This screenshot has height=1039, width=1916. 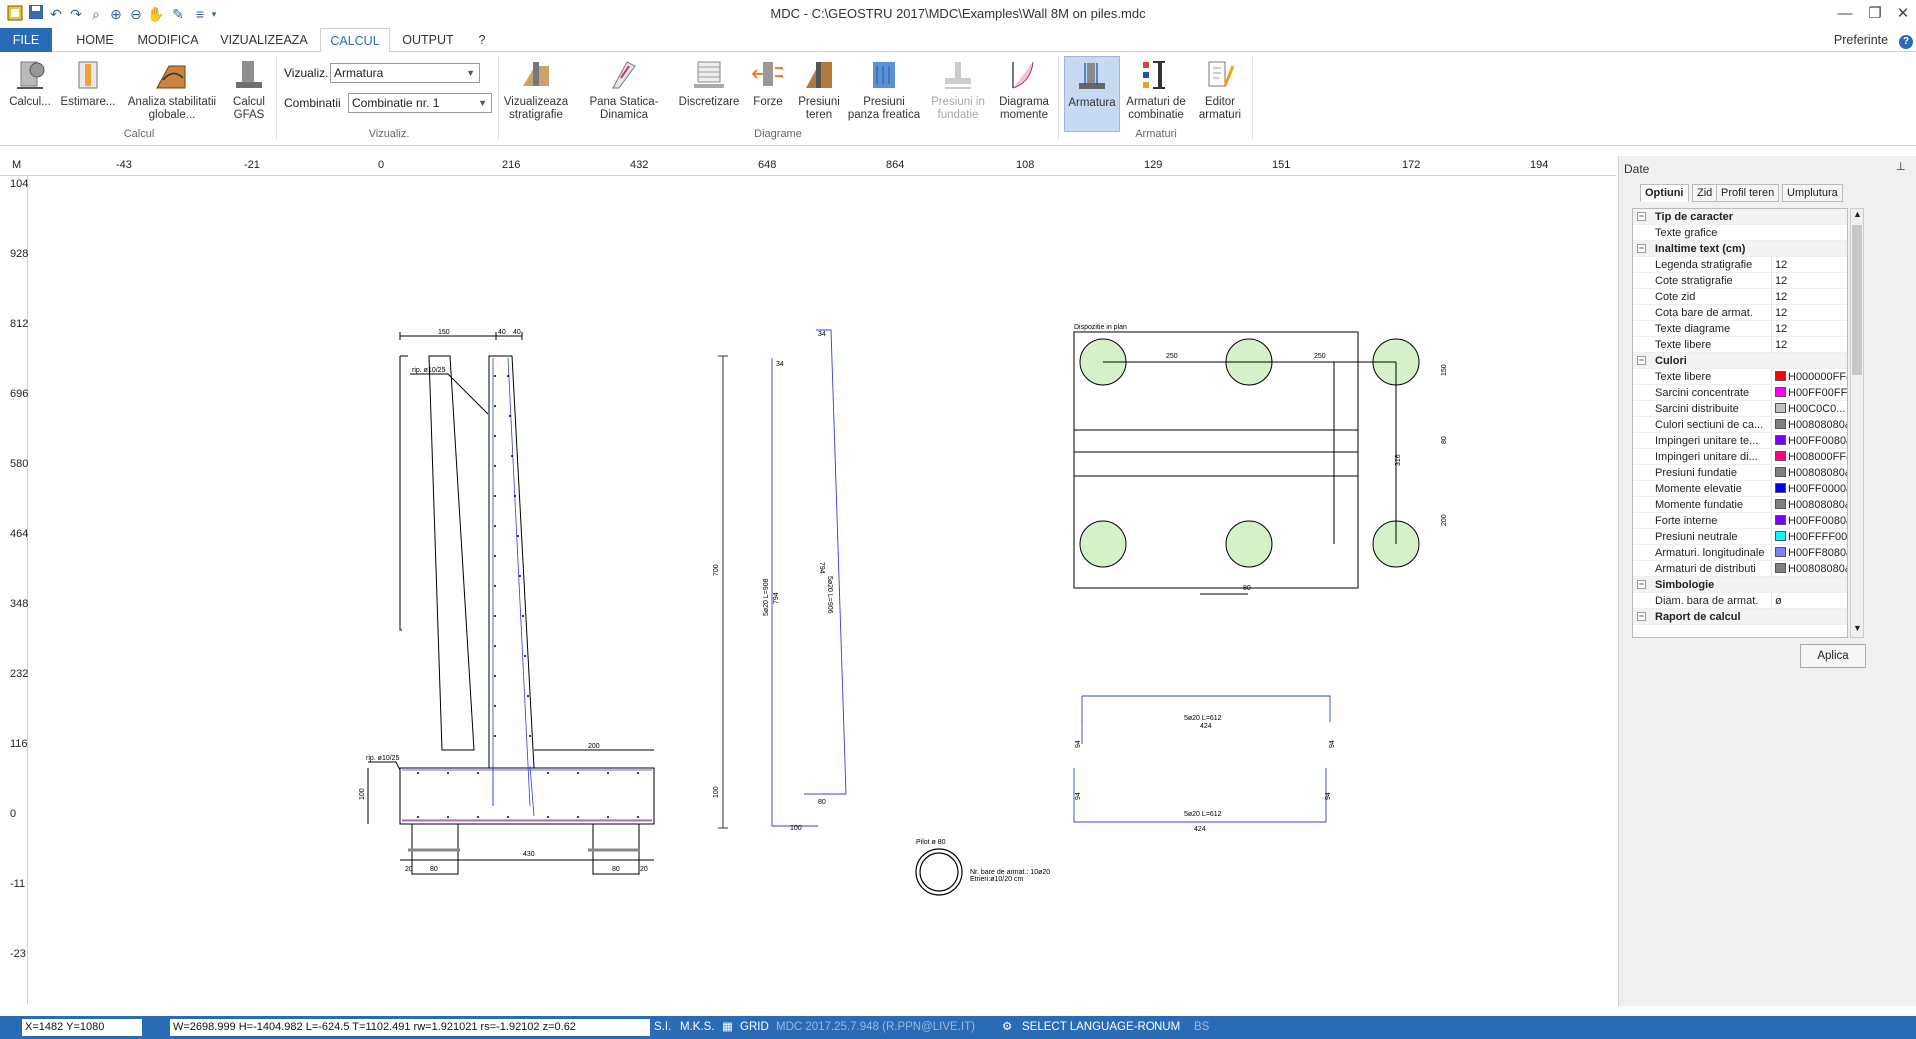 What do you see at coordinates (1740, 585) in the screenshot?
I see `property-category: − Simbologie` at bounding box center [1740, 585].